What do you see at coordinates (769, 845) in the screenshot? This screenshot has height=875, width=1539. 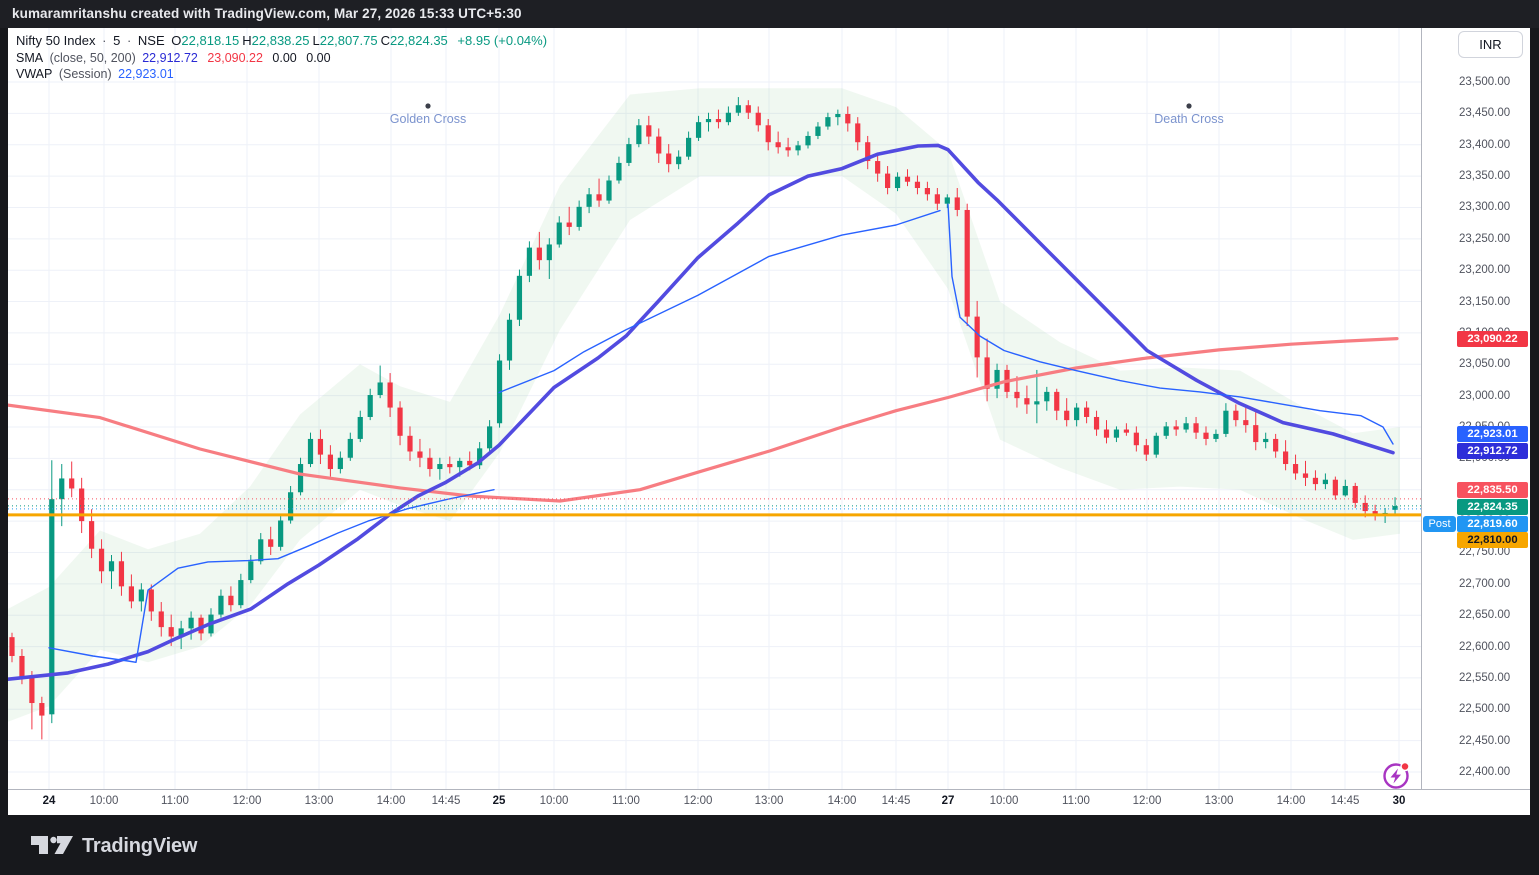 I see `footer-bar: TradingView` at bounding box center [769, 845].